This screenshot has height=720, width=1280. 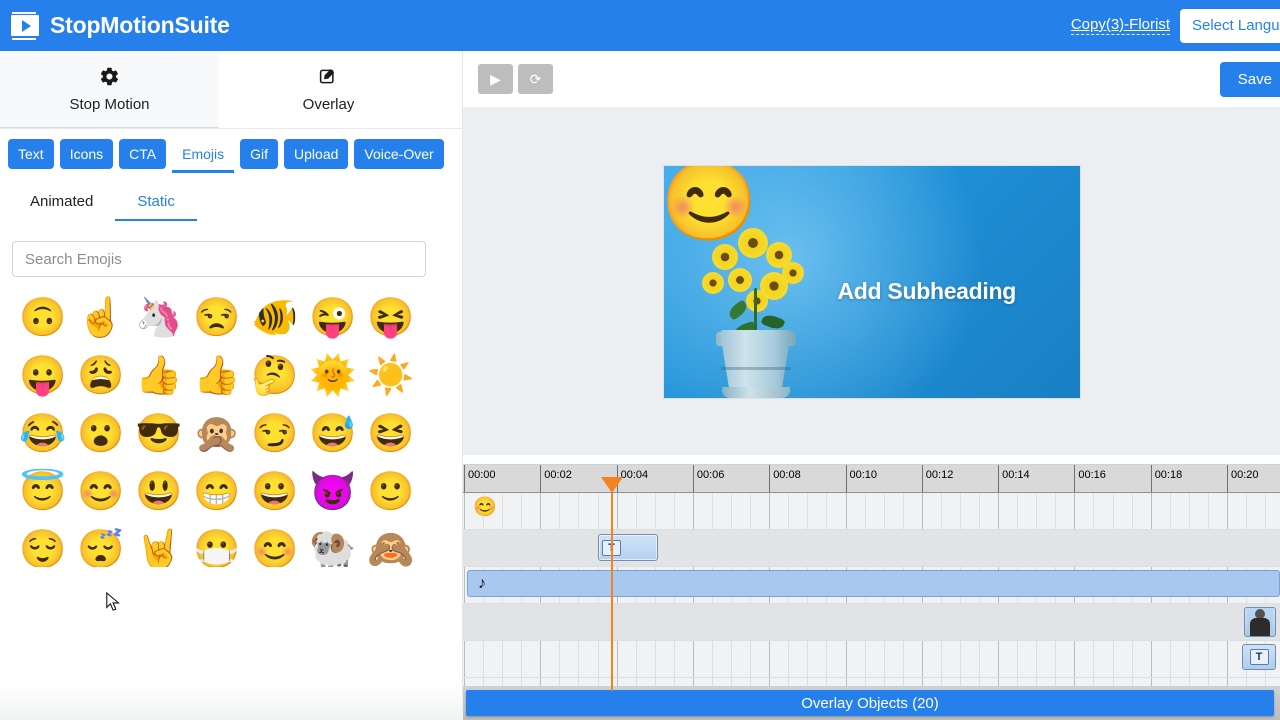 I want to click on ruler-tick: 00:02, so click(x=556, y=478).